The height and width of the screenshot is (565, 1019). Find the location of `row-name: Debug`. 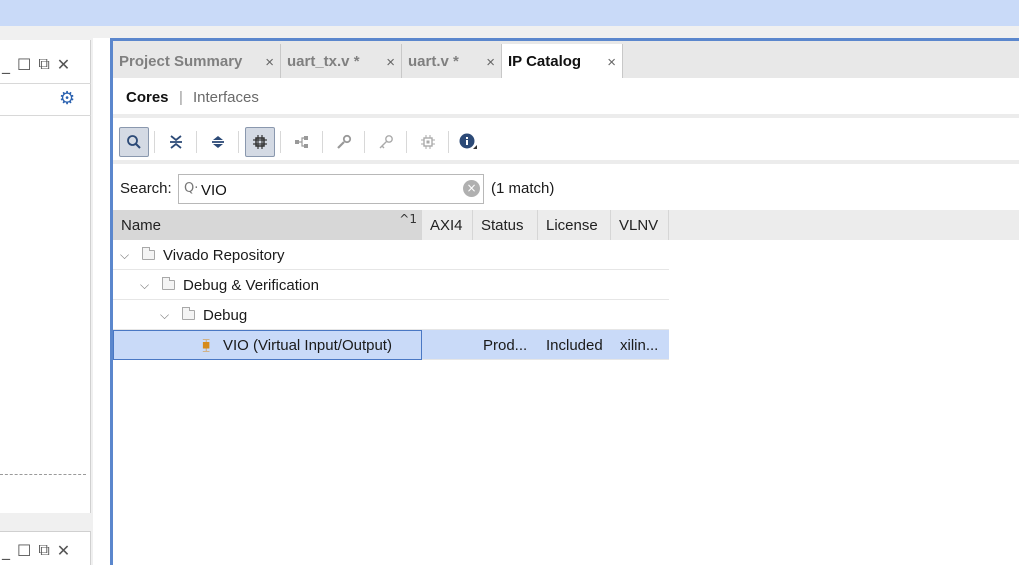

row-name: Debug is located at coordinates (225, 315).